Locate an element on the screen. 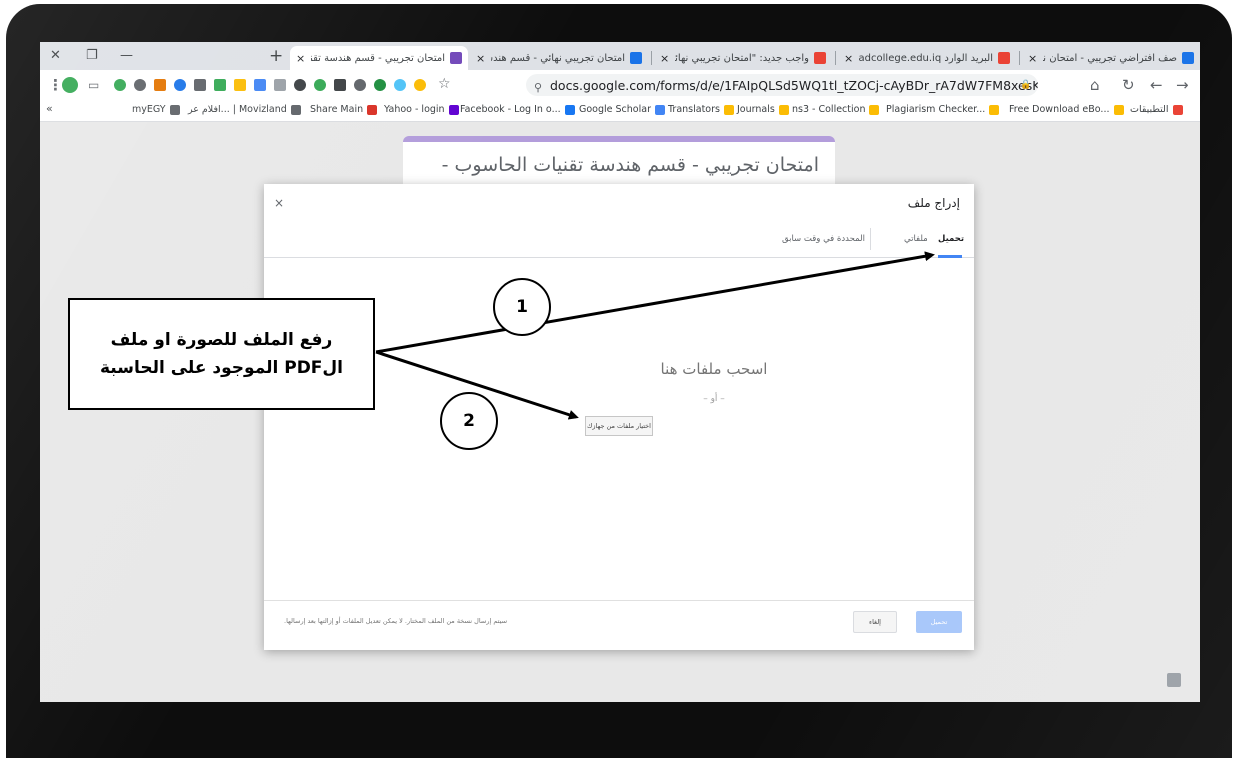 Image resolution: width=1235 pixels, height=758 pixels. feedback-icon is located at coordinates (1174, 680).